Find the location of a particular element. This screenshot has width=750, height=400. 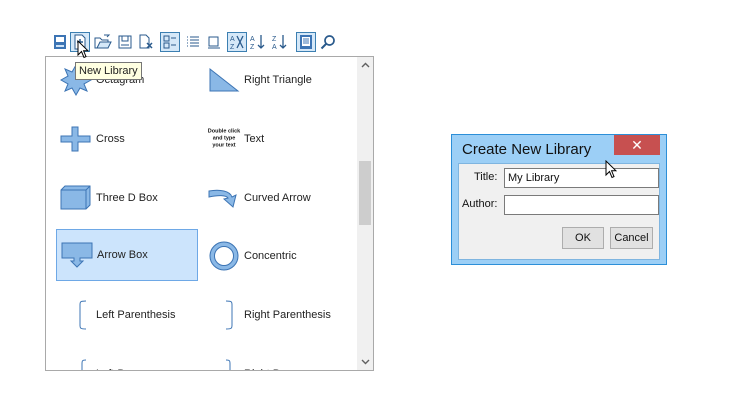

shape-item-label: Text is located at coordinates (254, 139).